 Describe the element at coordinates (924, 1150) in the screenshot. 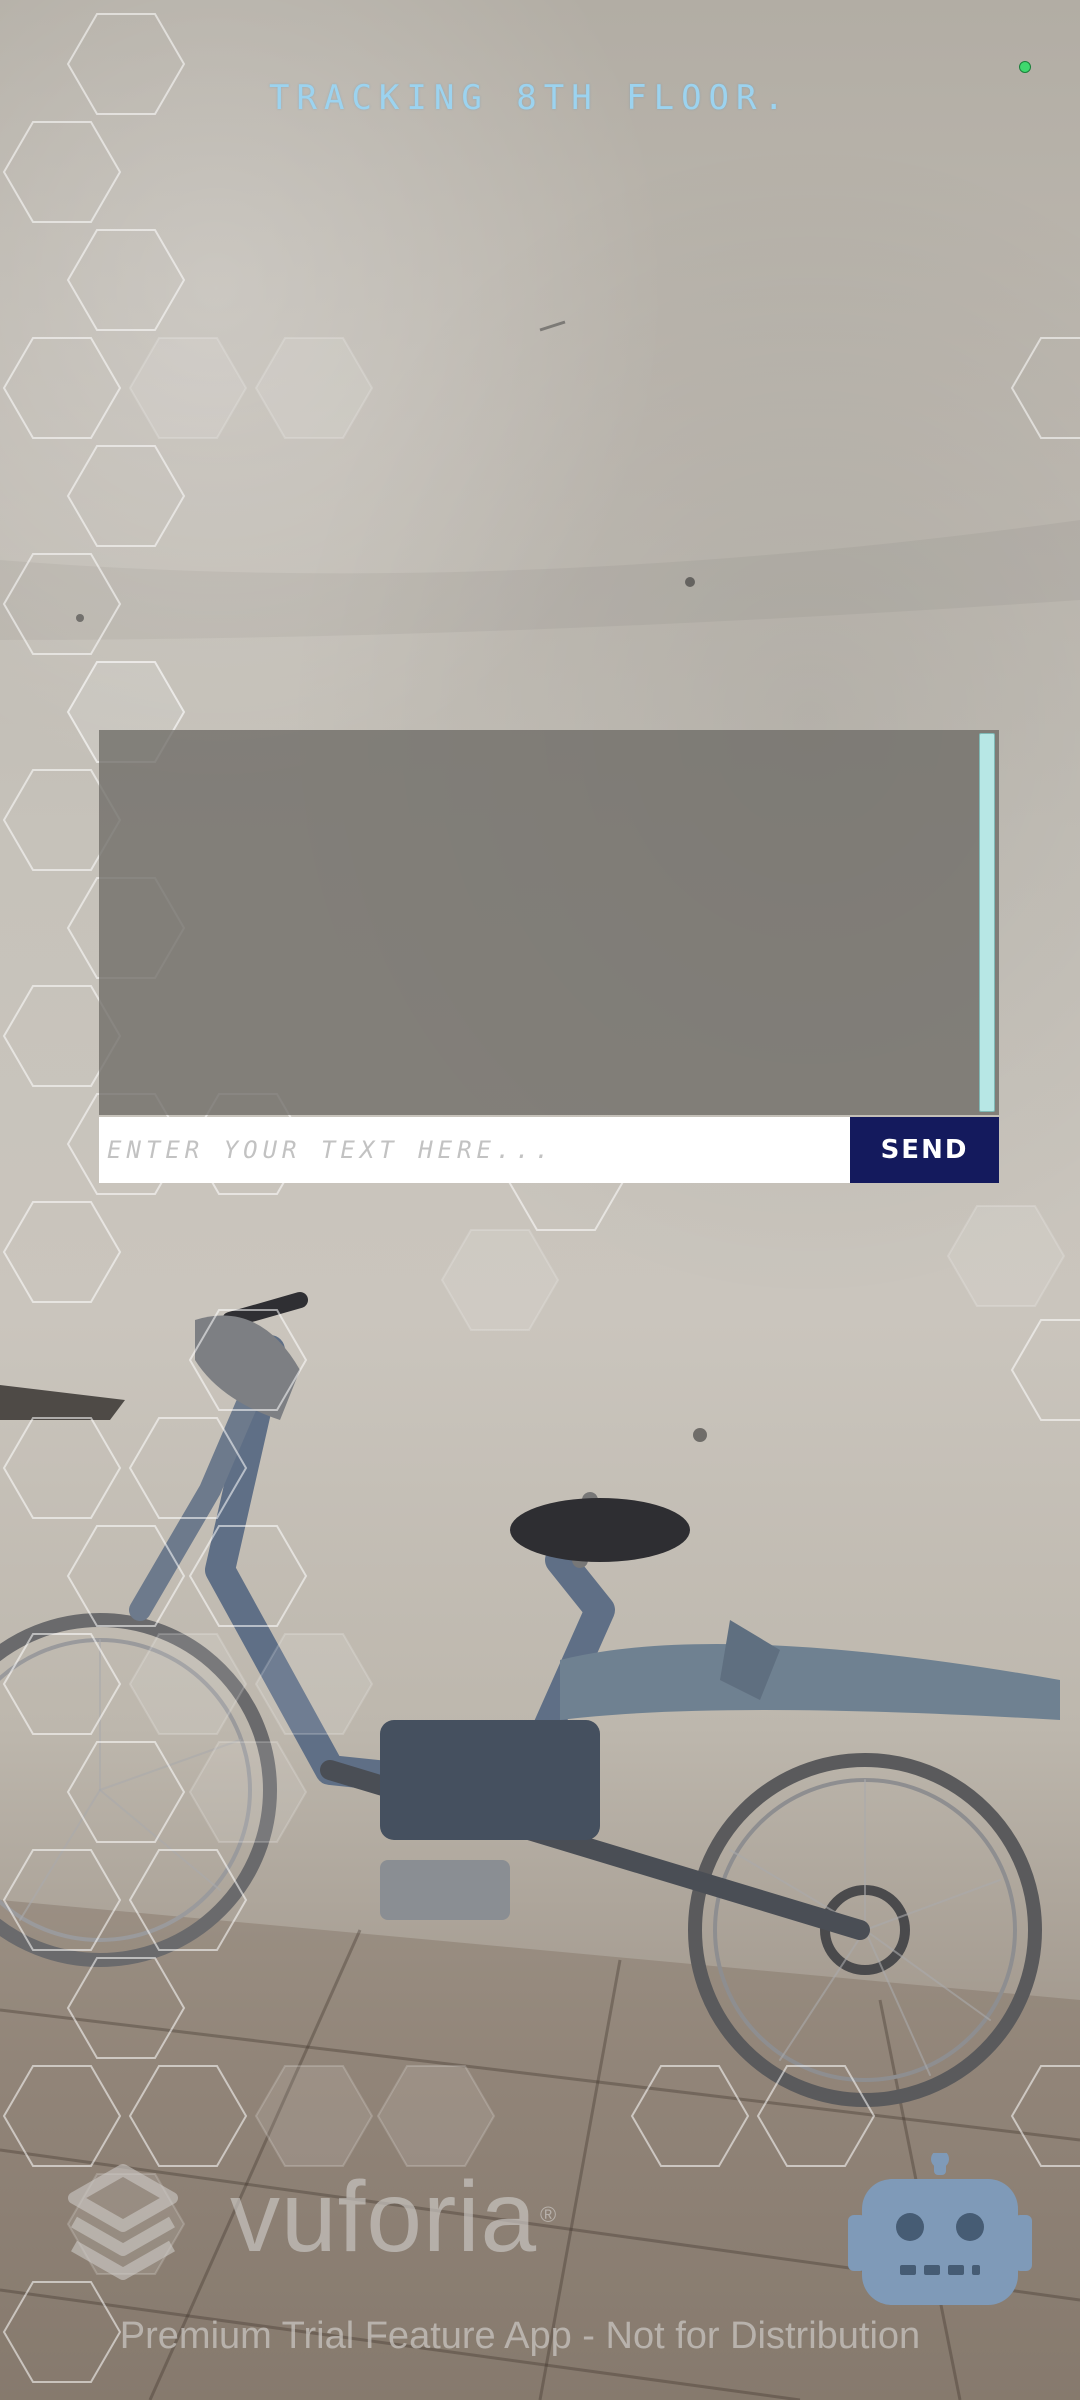

I see `send-button: SEND` at that location.